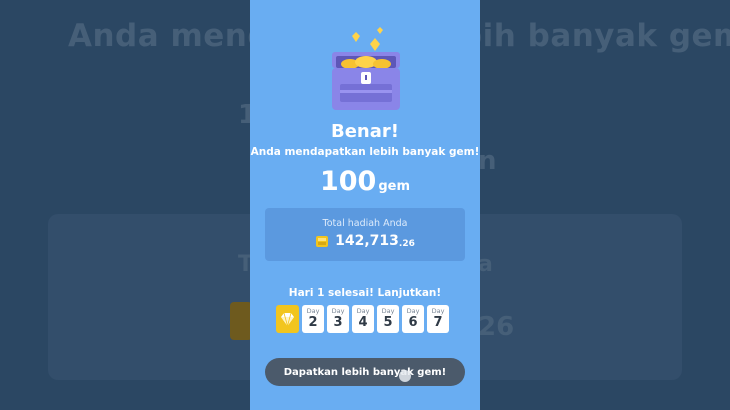 This screenshot has width=730, height=410. Describe the element at coordinates (365, 152) in the screenshot. I see `modal-subtitle: Anda mendapatkan lebih banyak gem!` at that location.